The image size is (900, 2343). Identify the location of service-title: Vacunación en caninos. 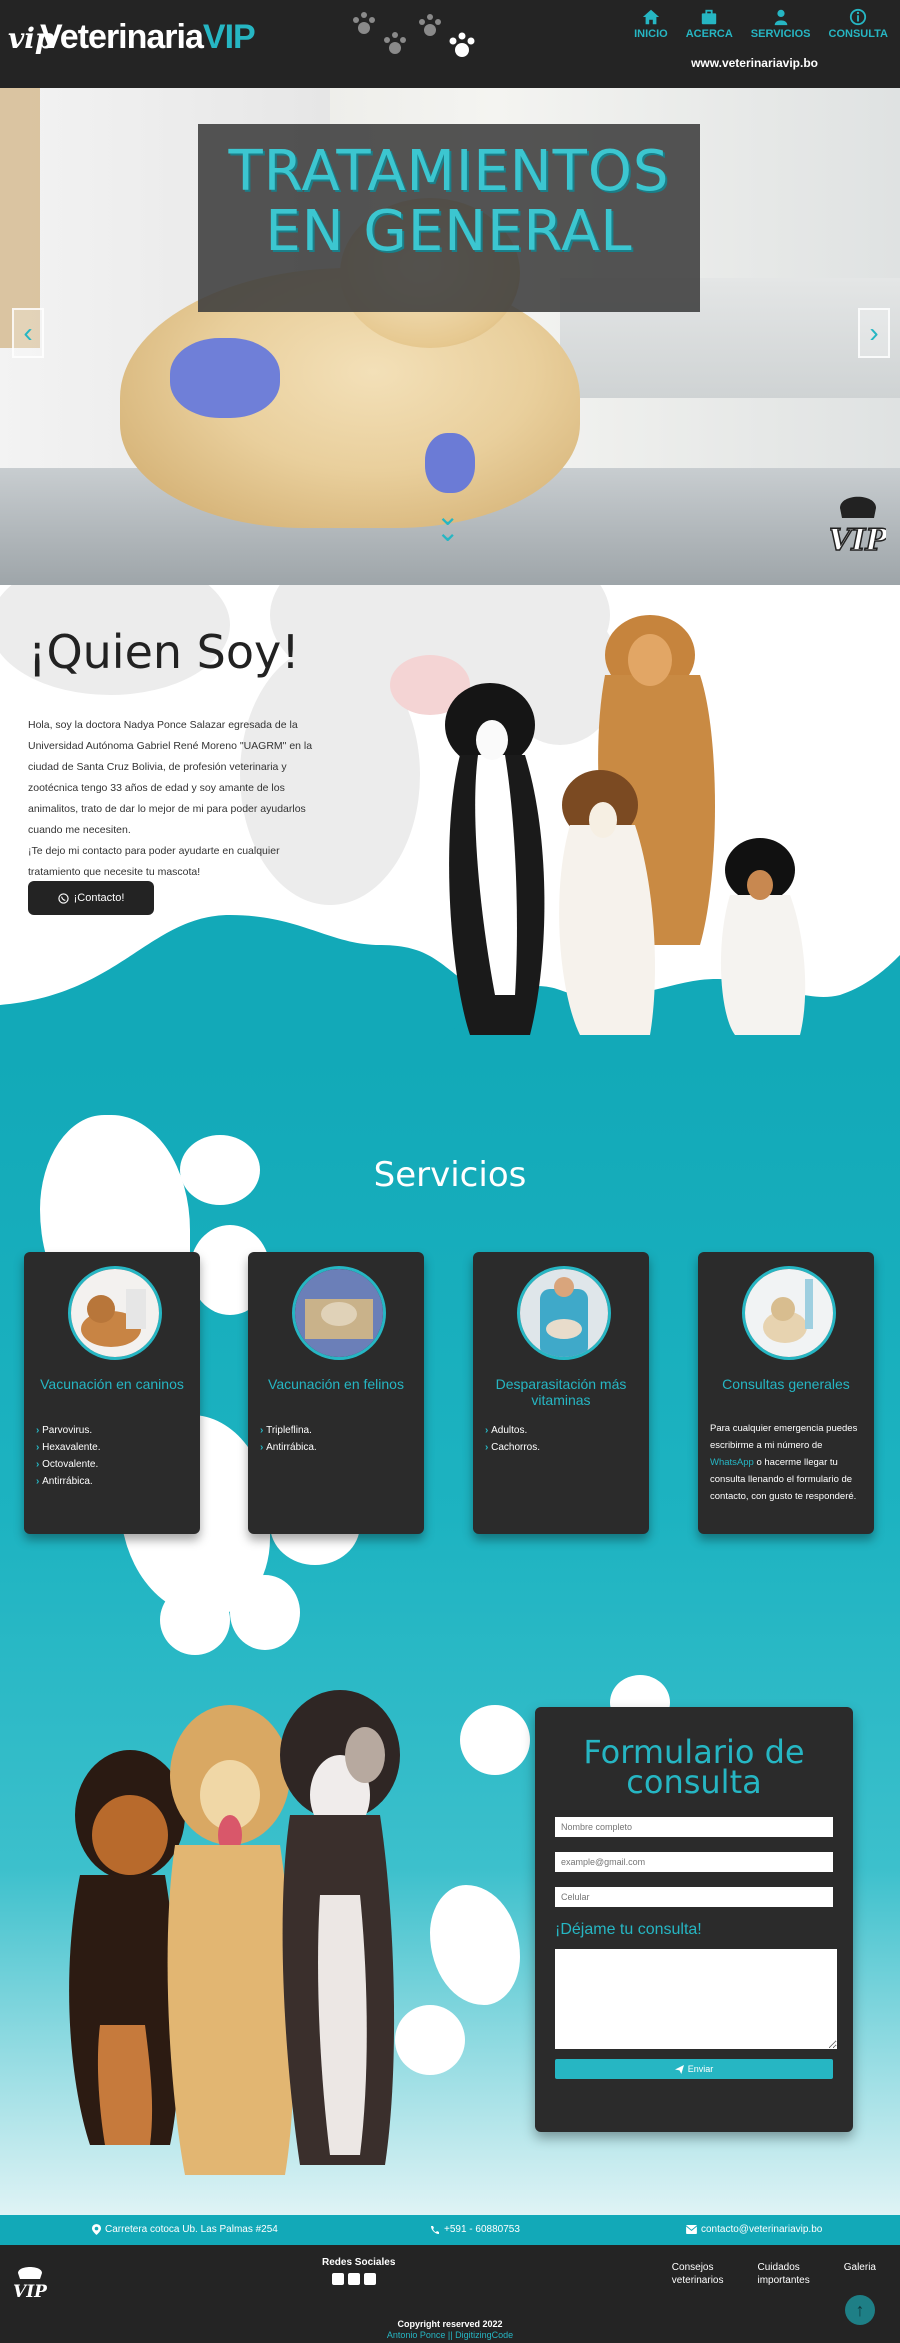
(112, 1384).